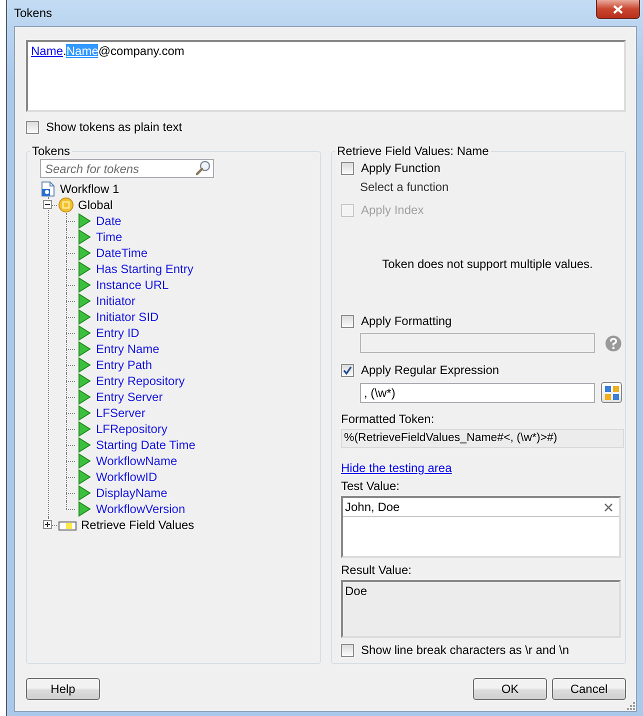 Image resolution: width=643 pixels, height=716 pixels. What do you see at coordinates (90, 189) in the screenshot?
I see `tree-item: Workflow 1` at bounding box center [90, 189].